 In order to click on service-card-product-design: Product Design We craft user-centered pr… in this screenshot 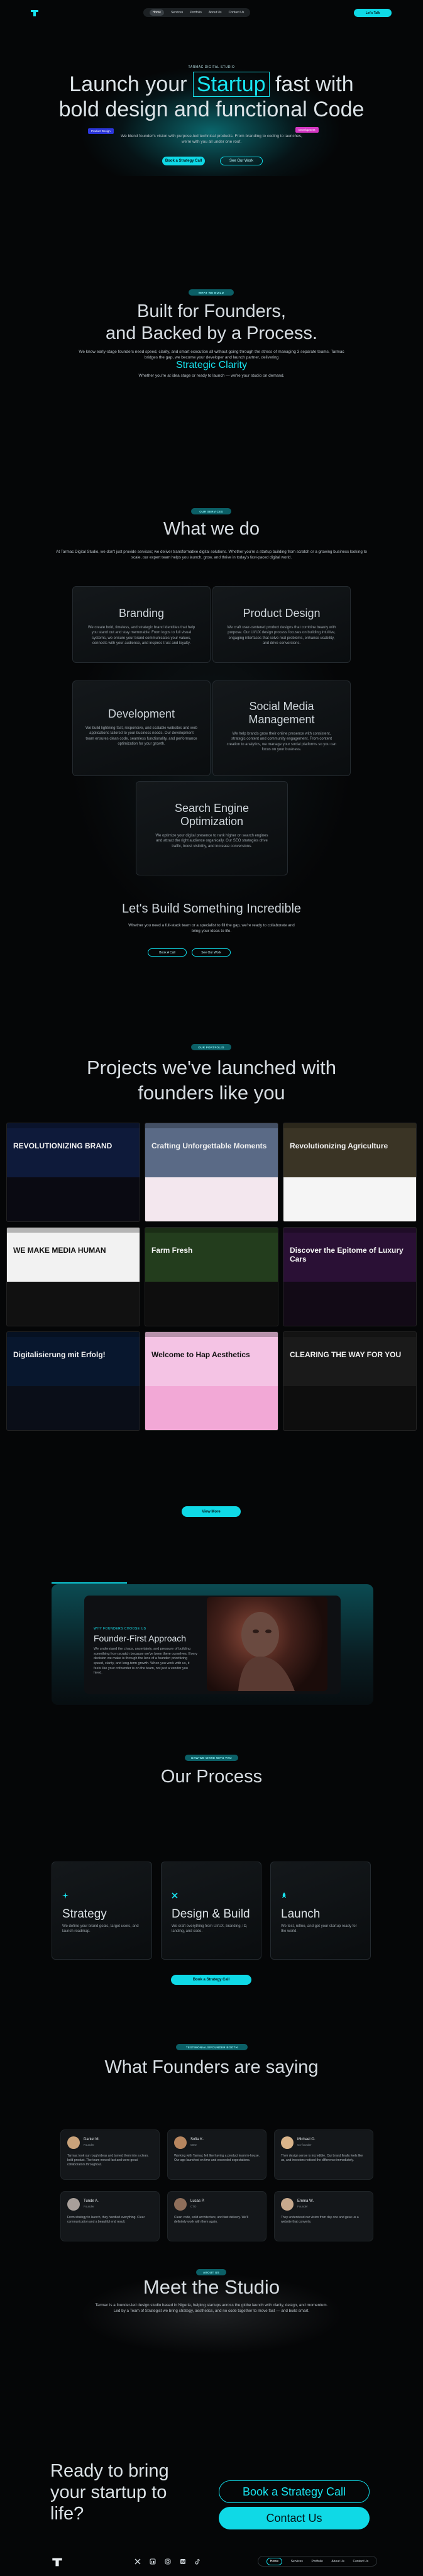, I will do `click(281, 624)`.